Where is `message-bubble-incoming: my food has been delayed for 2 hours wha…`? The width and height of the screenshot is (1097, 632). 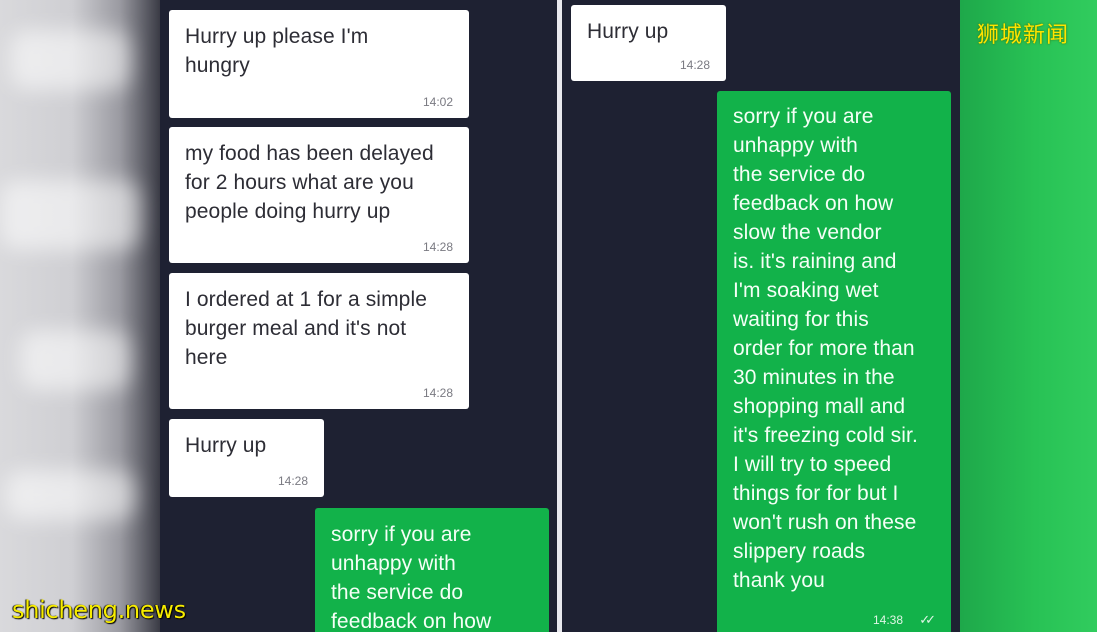 message-bubble-incoming: my food has been delayed for 2 hours wha… is located at coordinates (319, 195).